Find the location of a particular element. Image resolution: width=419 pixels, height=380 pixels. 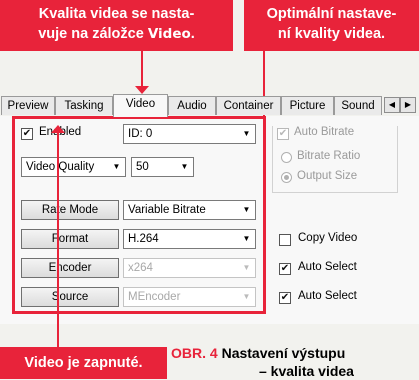

tab-scroll-right-icon: ▶ is located at coordinates (408, 105).